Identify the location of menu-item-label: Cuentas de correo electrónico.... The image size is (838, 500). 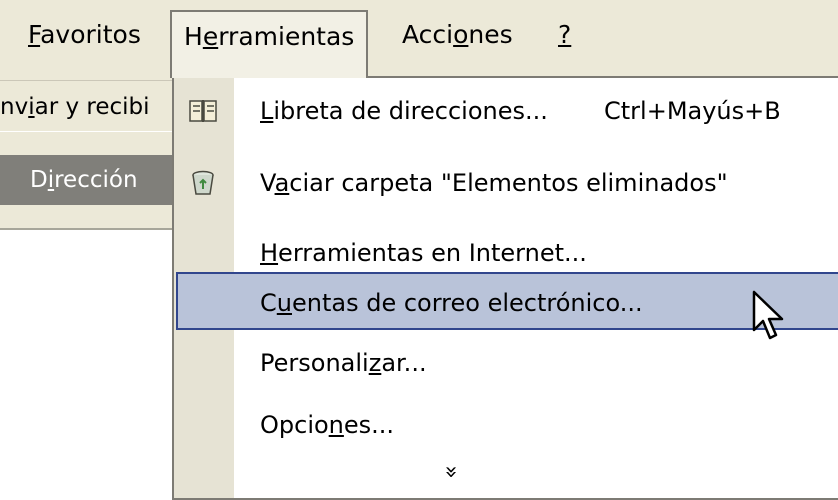
(451, 303).